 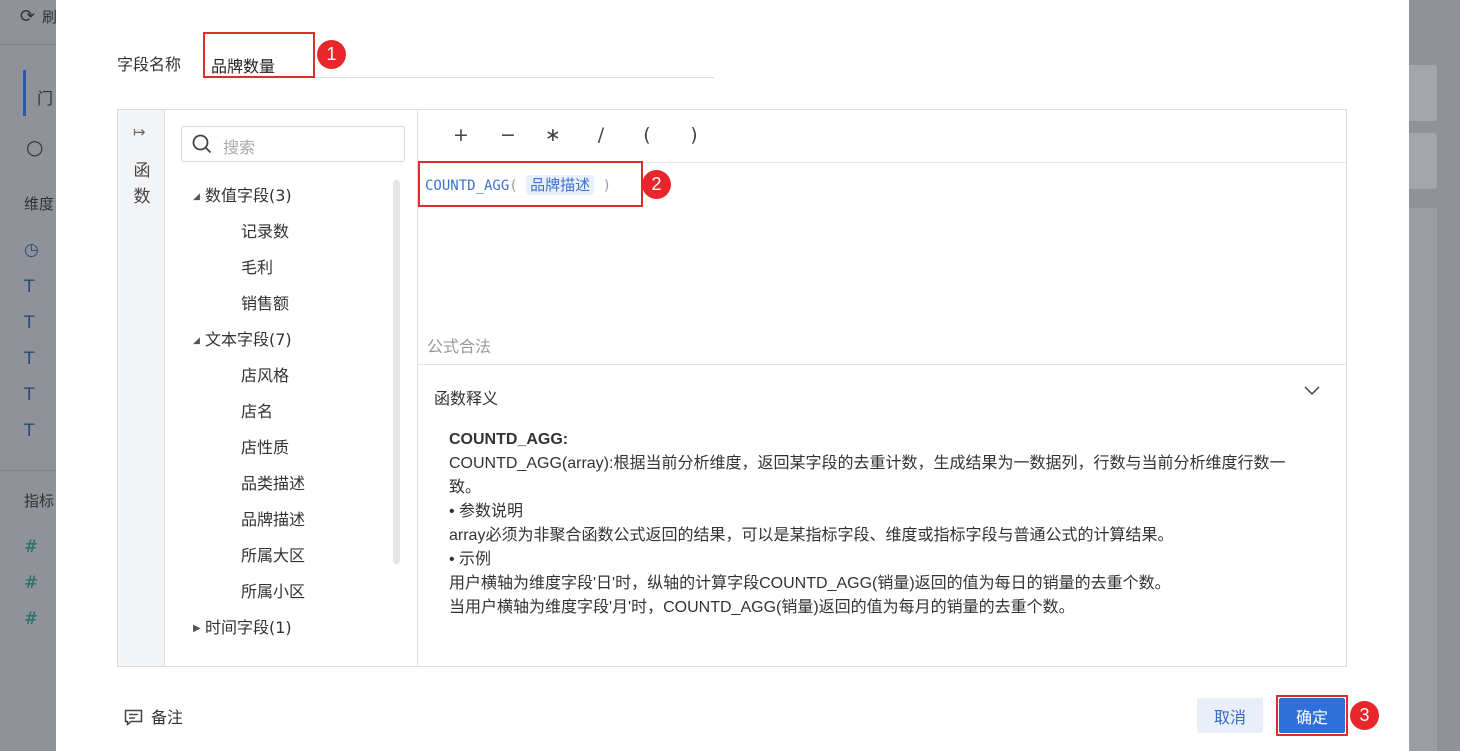 I want to click on note-button: 备注, so click(x=153, y=716).